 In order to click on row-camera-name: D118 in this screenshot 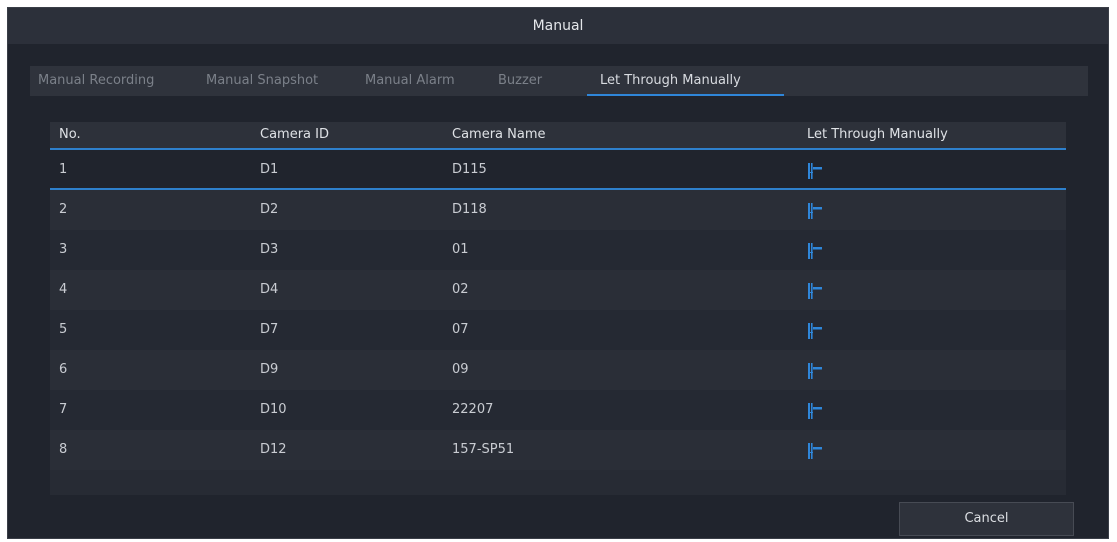, I will do `click(469, 209)`.